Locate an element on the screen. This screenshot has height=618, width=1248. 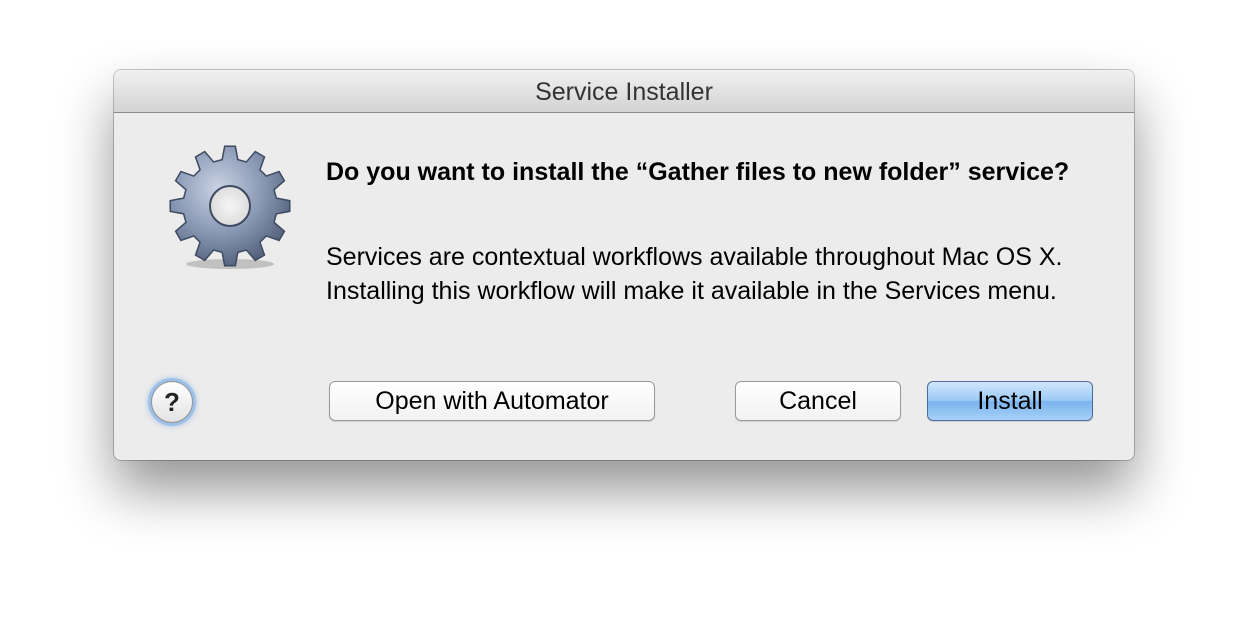
open-with-automator-button: Open with Automator is located at coordinates (492, 401).